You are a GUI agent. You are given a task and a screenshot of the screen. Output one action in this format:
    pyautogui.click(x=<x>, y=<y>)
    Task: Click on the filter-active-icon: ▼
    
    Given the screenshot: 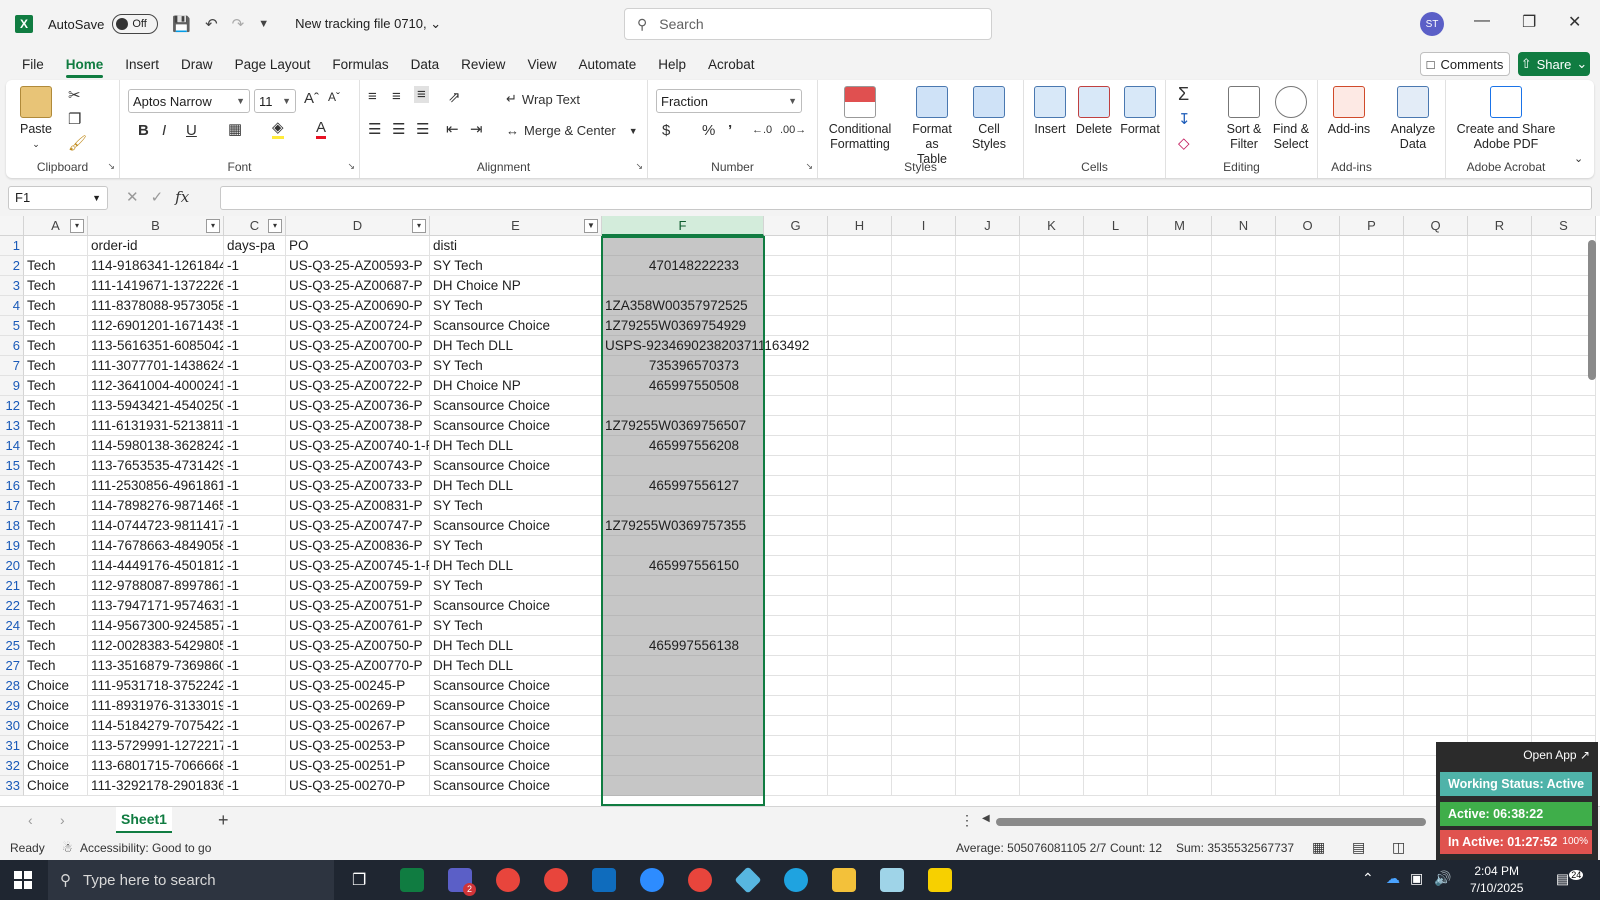 What is the action you would take?
    pyautogui.click(x=591, y=226)
    